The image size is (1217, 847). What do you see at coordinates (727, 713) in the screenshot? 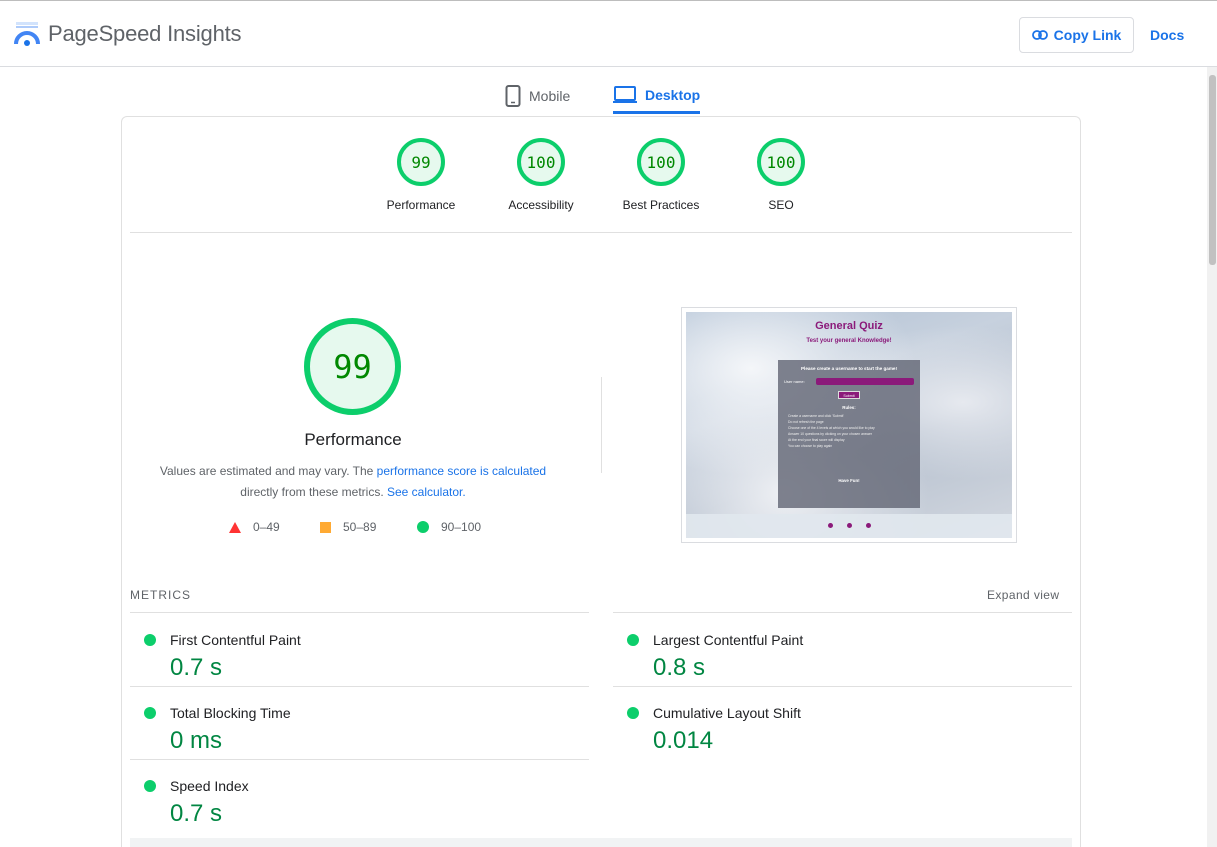
I see `metric-name: Cumulative Layout Shift` at bounding box center [727, 713].